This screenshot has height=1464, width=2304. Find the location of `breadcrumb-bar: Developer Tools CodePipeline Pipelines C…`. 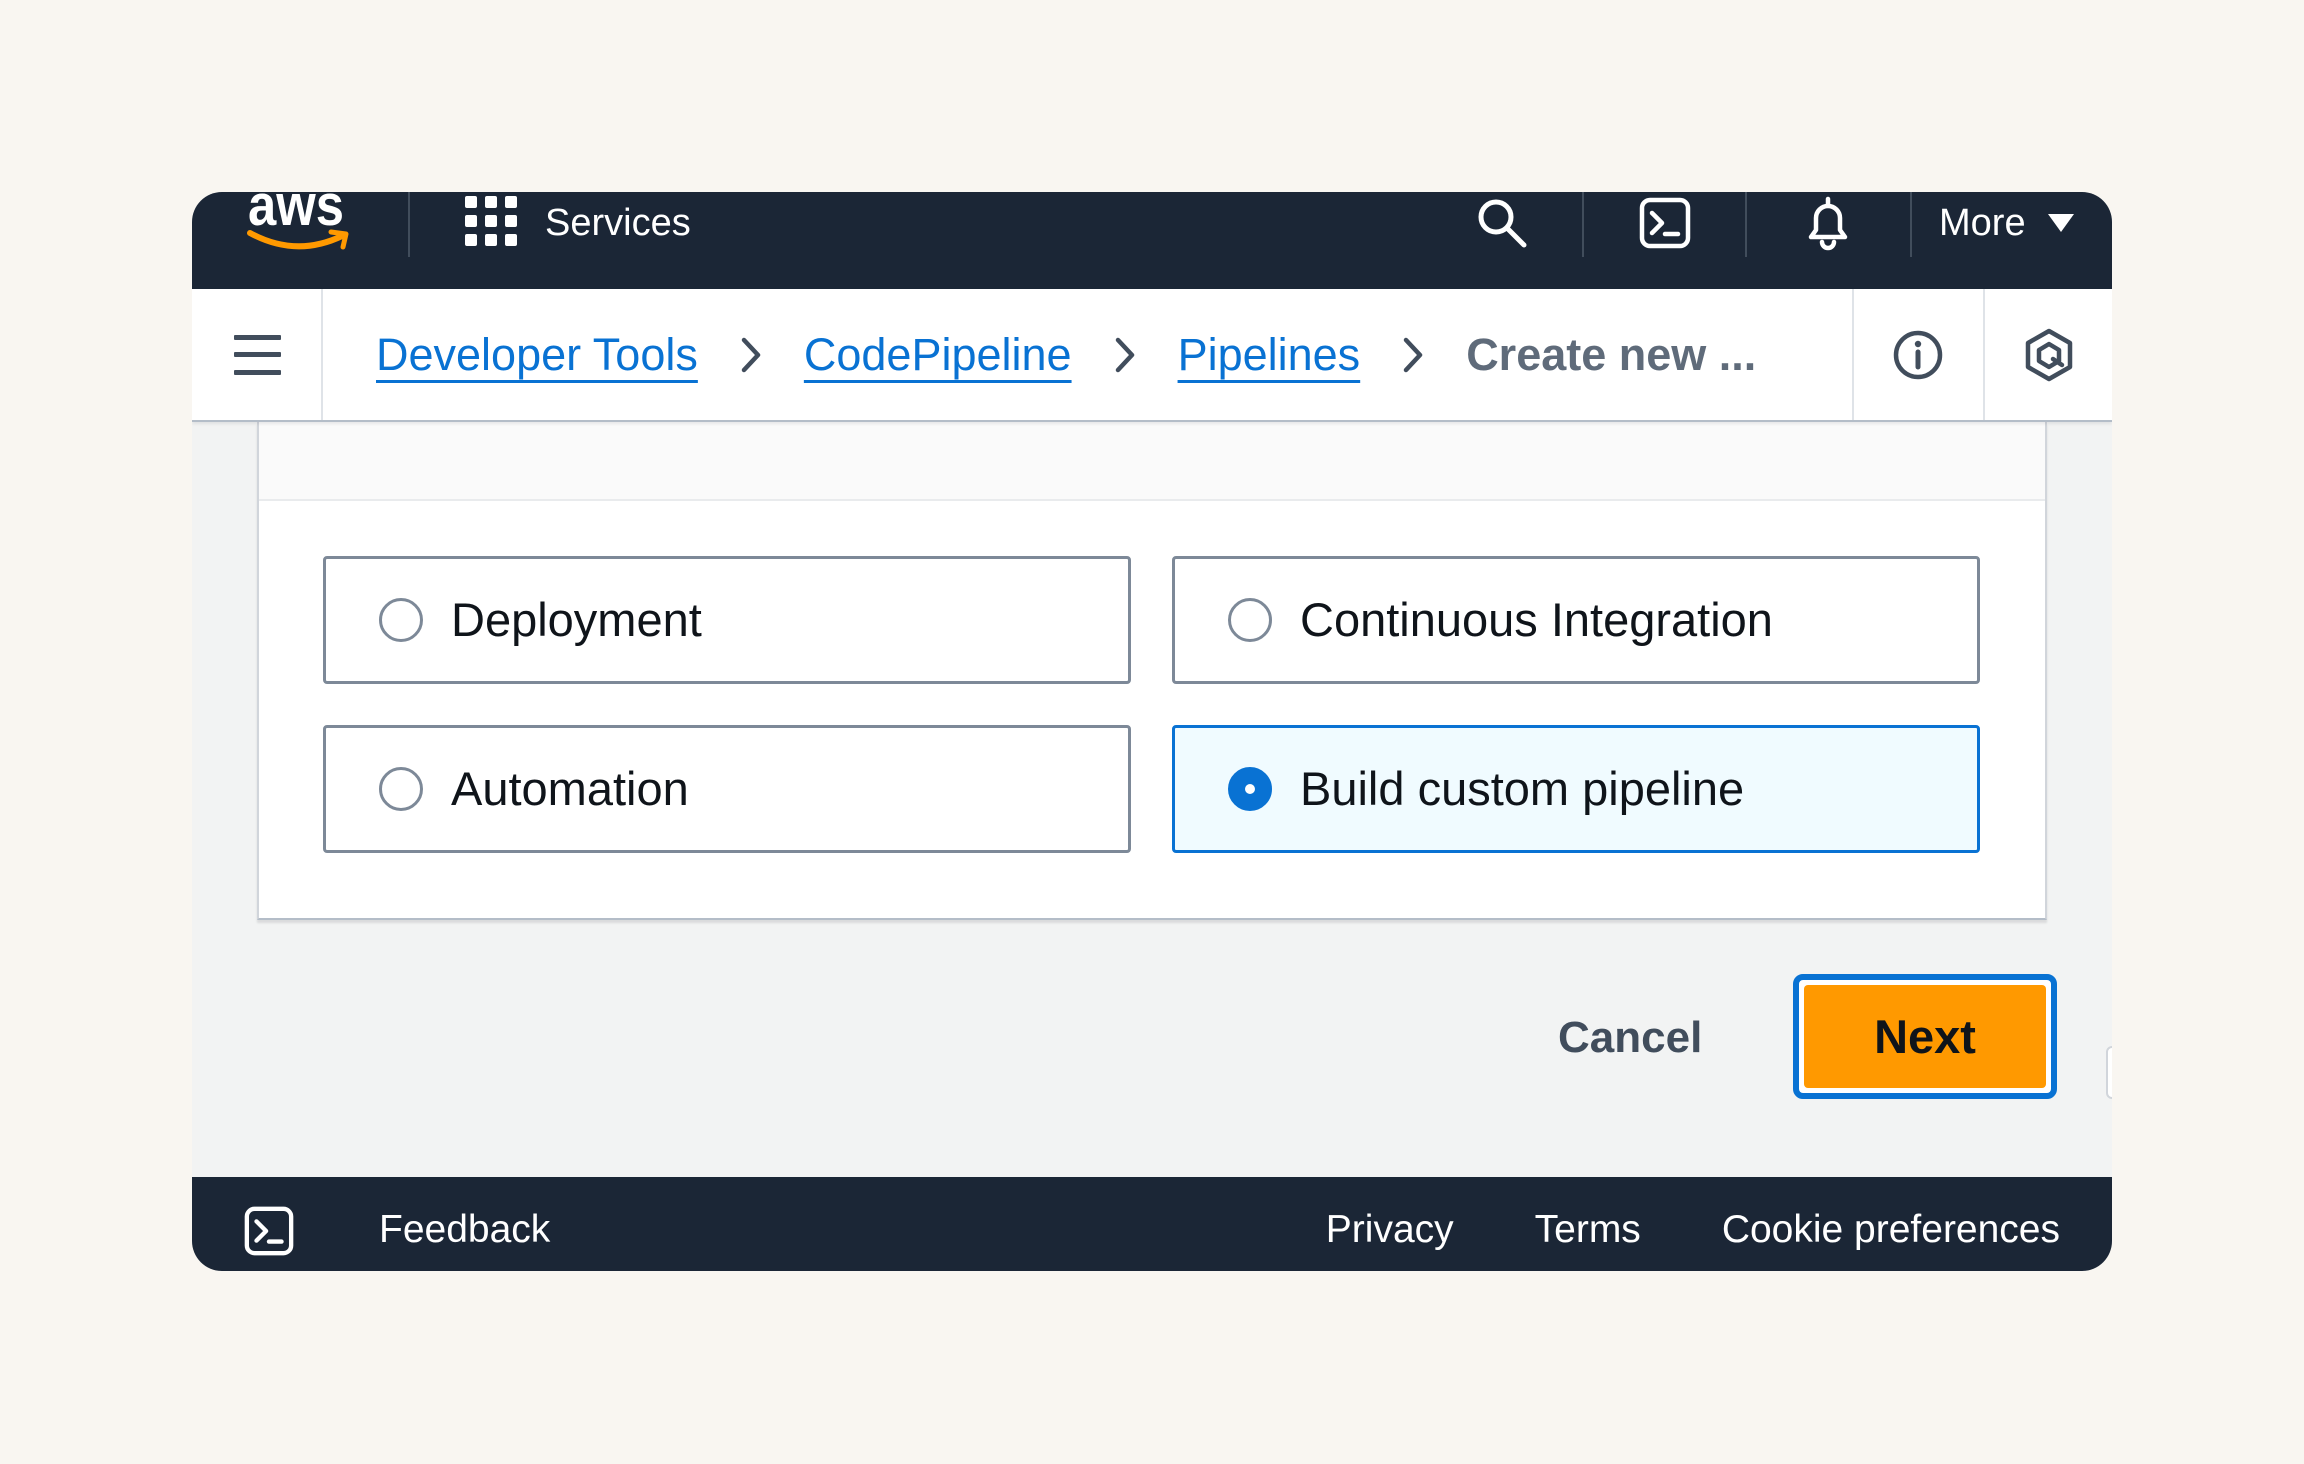

breadcrumb-bar: Developer Tools CodePipeline Pipelines C… is located at coordinates (1152, 355).